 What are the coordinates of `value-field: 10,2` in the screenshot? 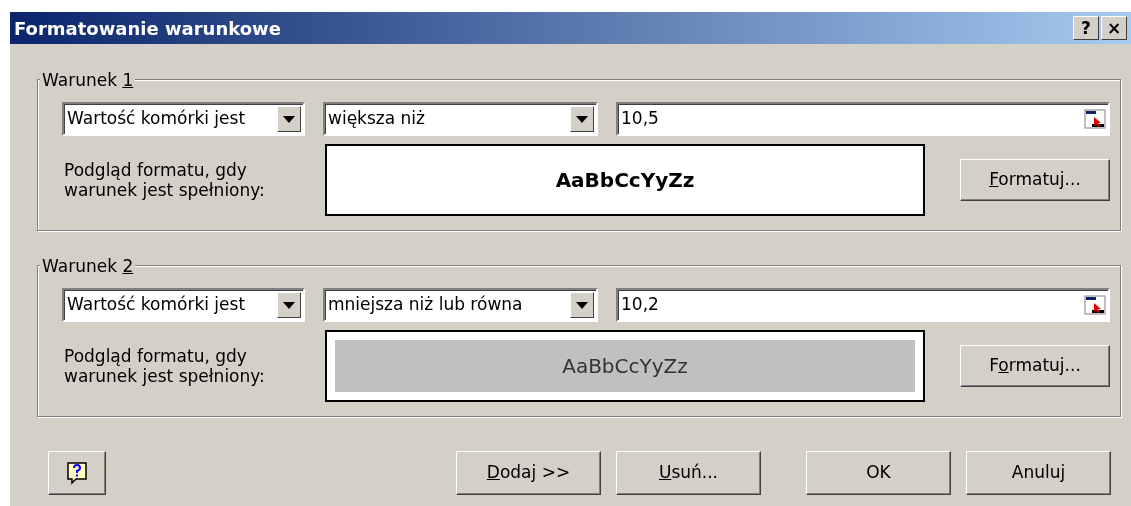 It's located at (863, 305).